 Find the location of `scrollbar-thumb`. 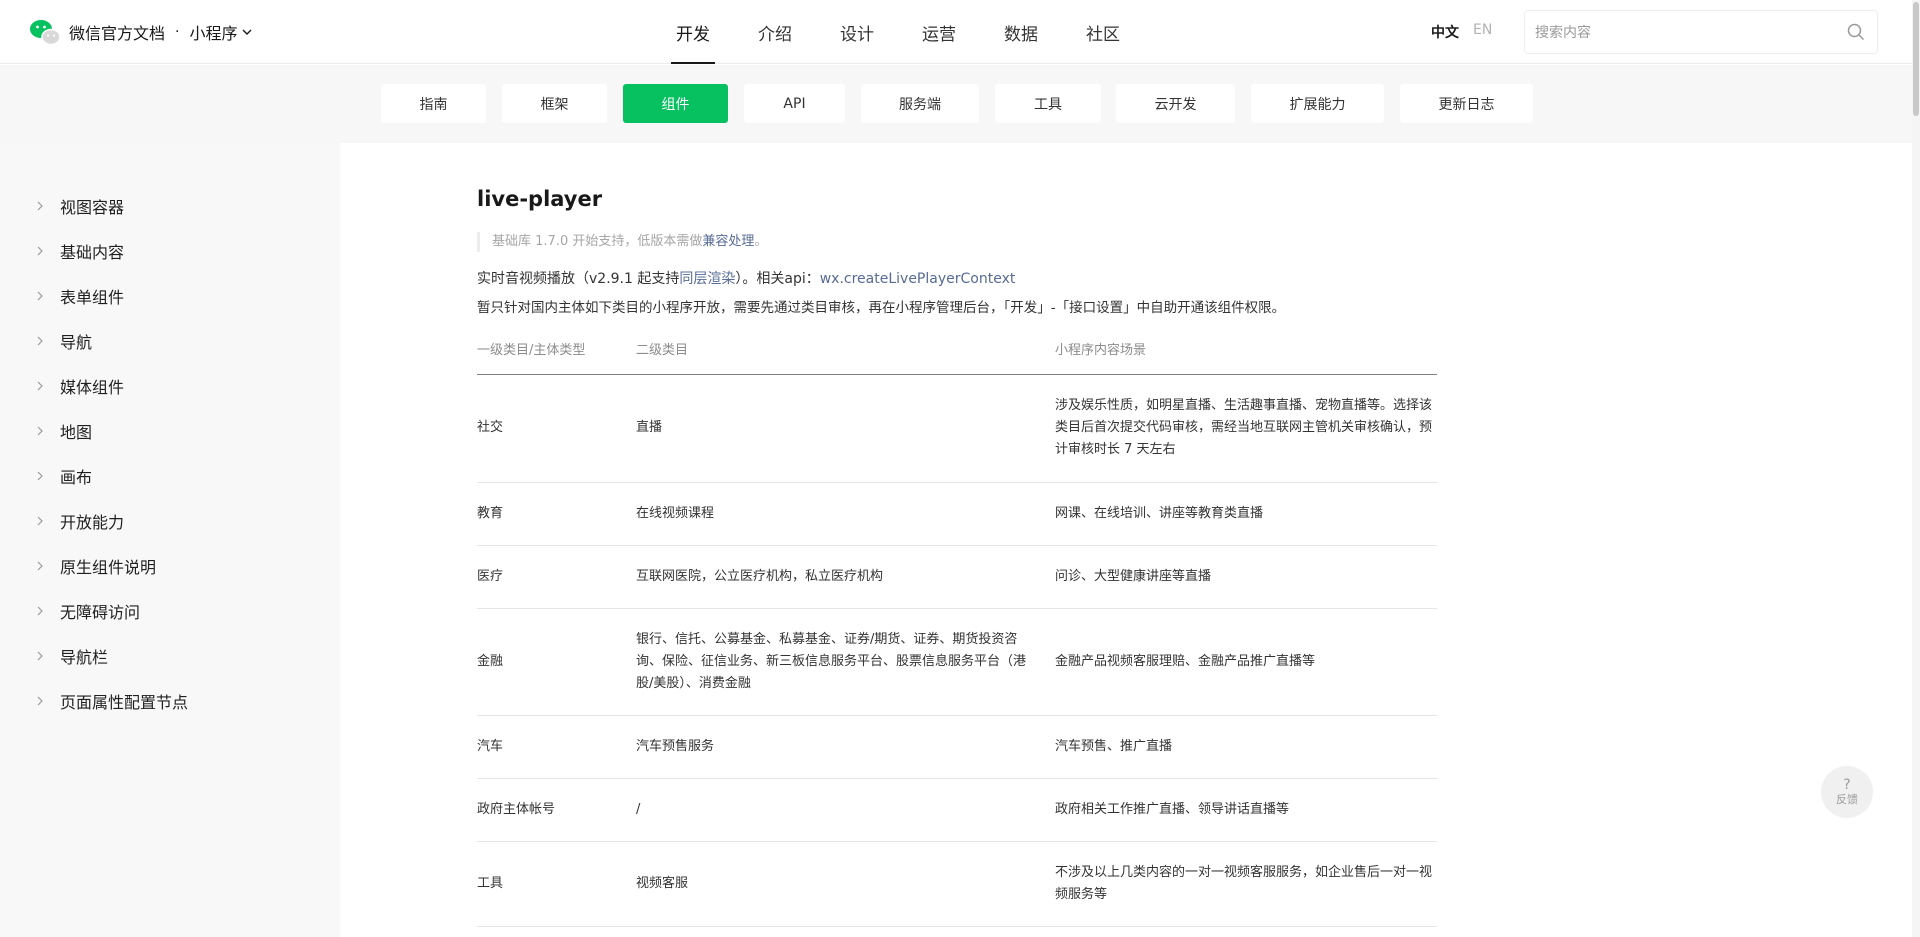

scrollbar-thumb is located at coordinates (1916, 59).